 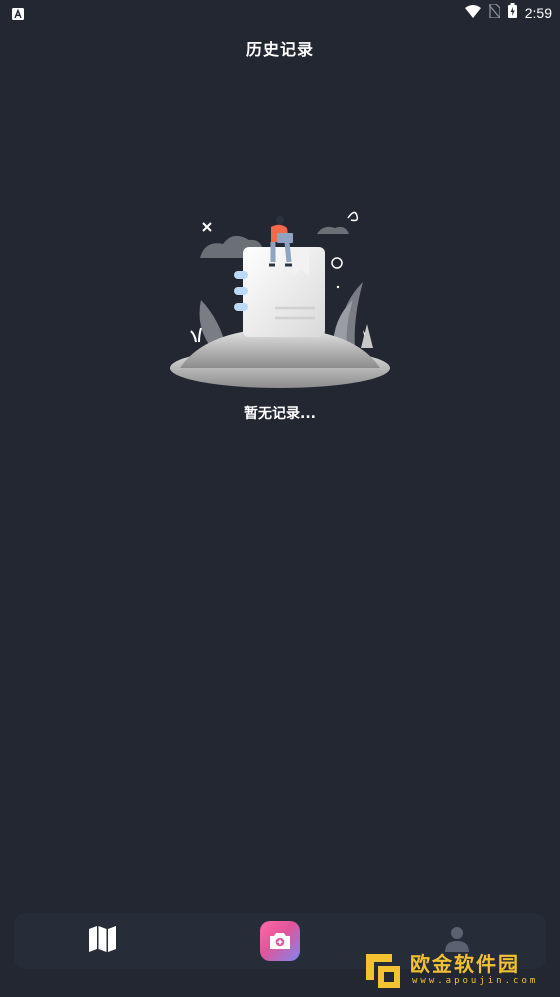 What do you see at coordinates (18, 14) in the screenshot?
I see `keyboard-a-icon` at bounding box center [18, 14].